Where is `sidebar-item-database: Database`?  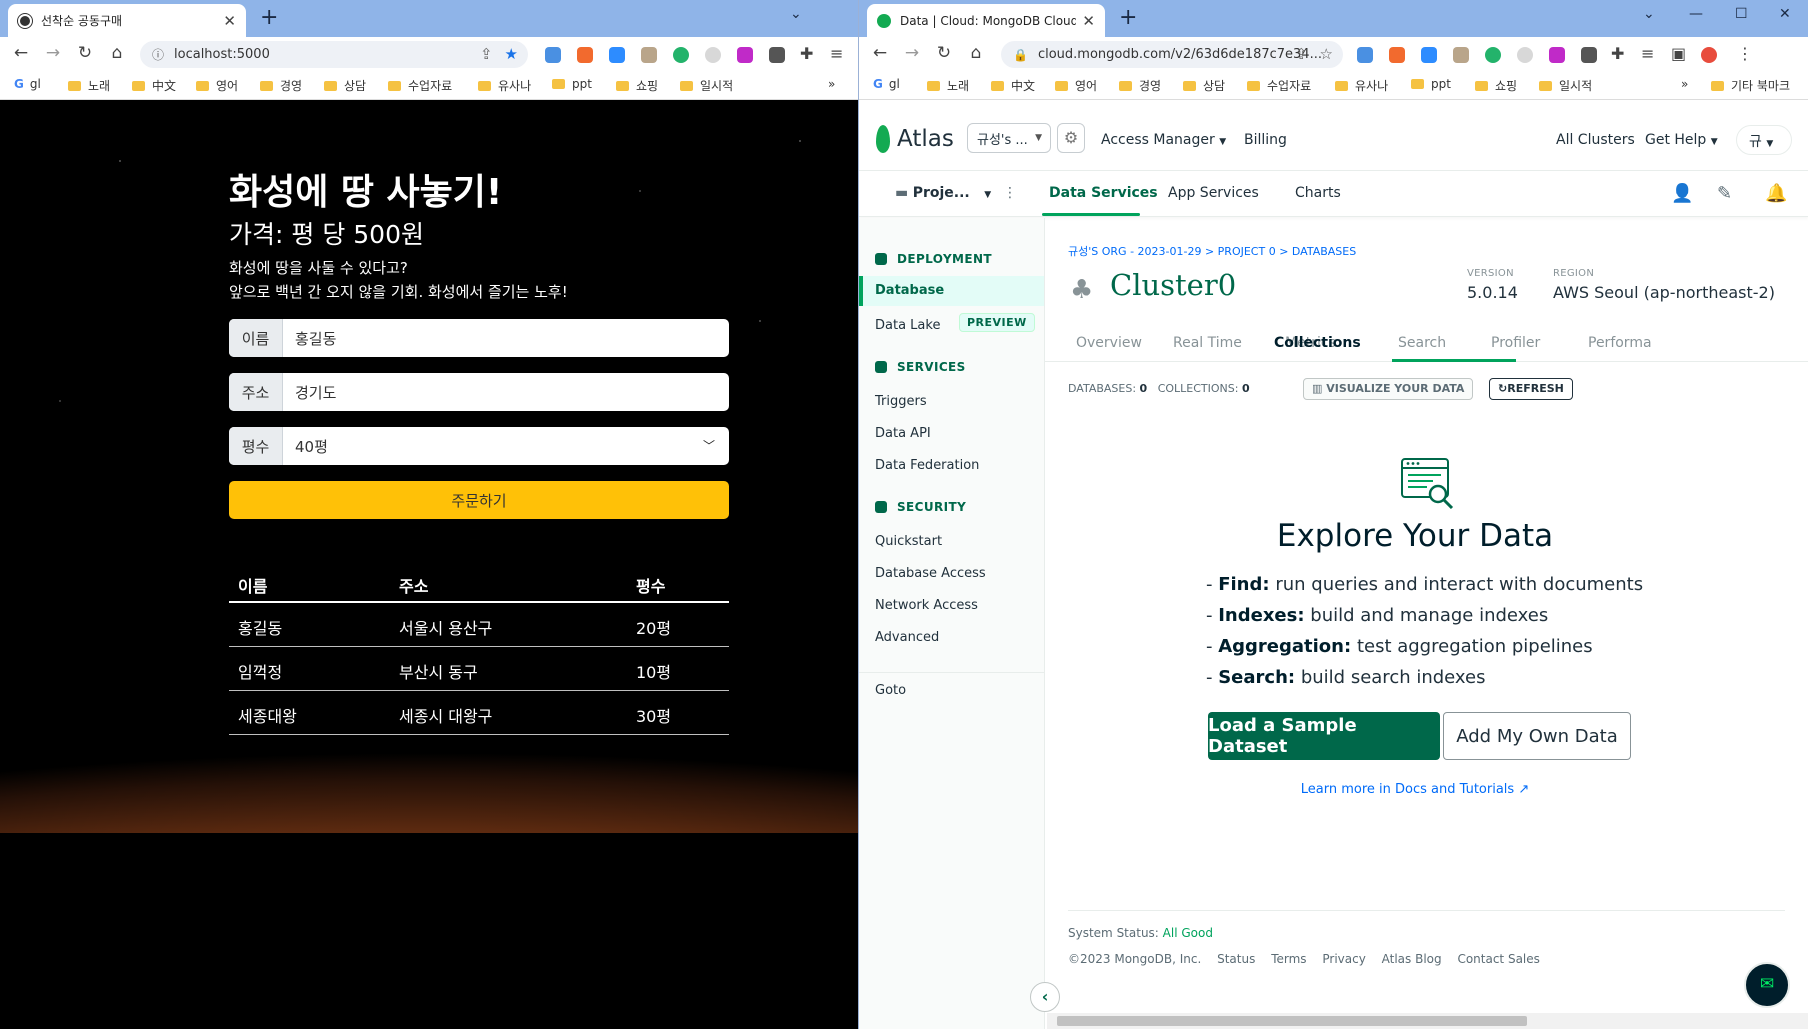 sidebar-item-database: Database is located at coordinates (951, 291).